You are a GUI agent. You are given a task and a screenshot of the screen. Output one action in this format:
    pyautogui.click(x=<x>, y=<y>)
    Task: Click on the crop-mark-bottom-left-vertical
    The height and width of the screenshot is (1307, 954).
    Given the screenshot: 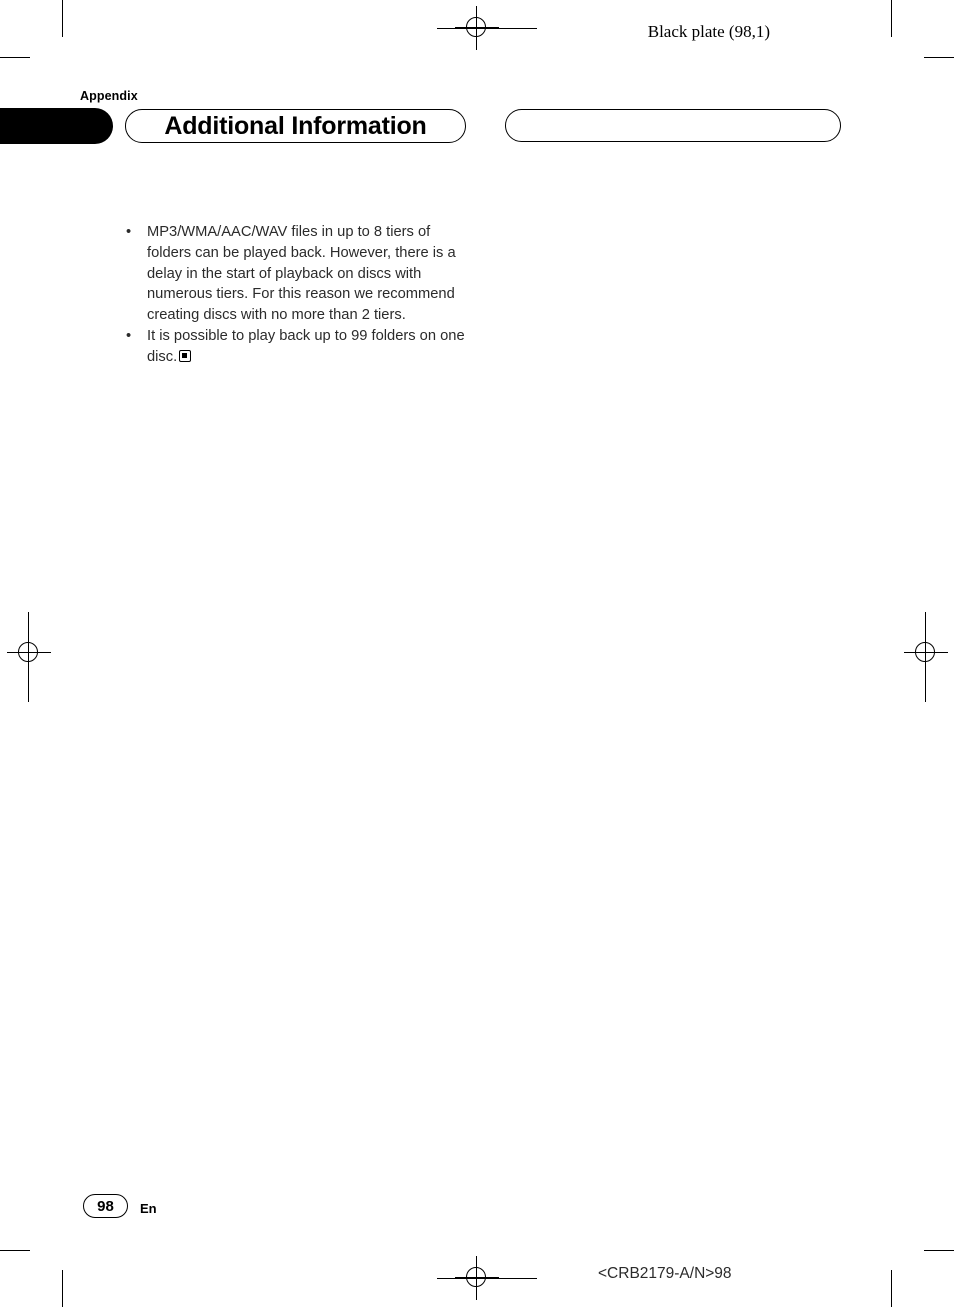 What is the action you would take?
    pyautogui.click(x=62, y=1288)
    